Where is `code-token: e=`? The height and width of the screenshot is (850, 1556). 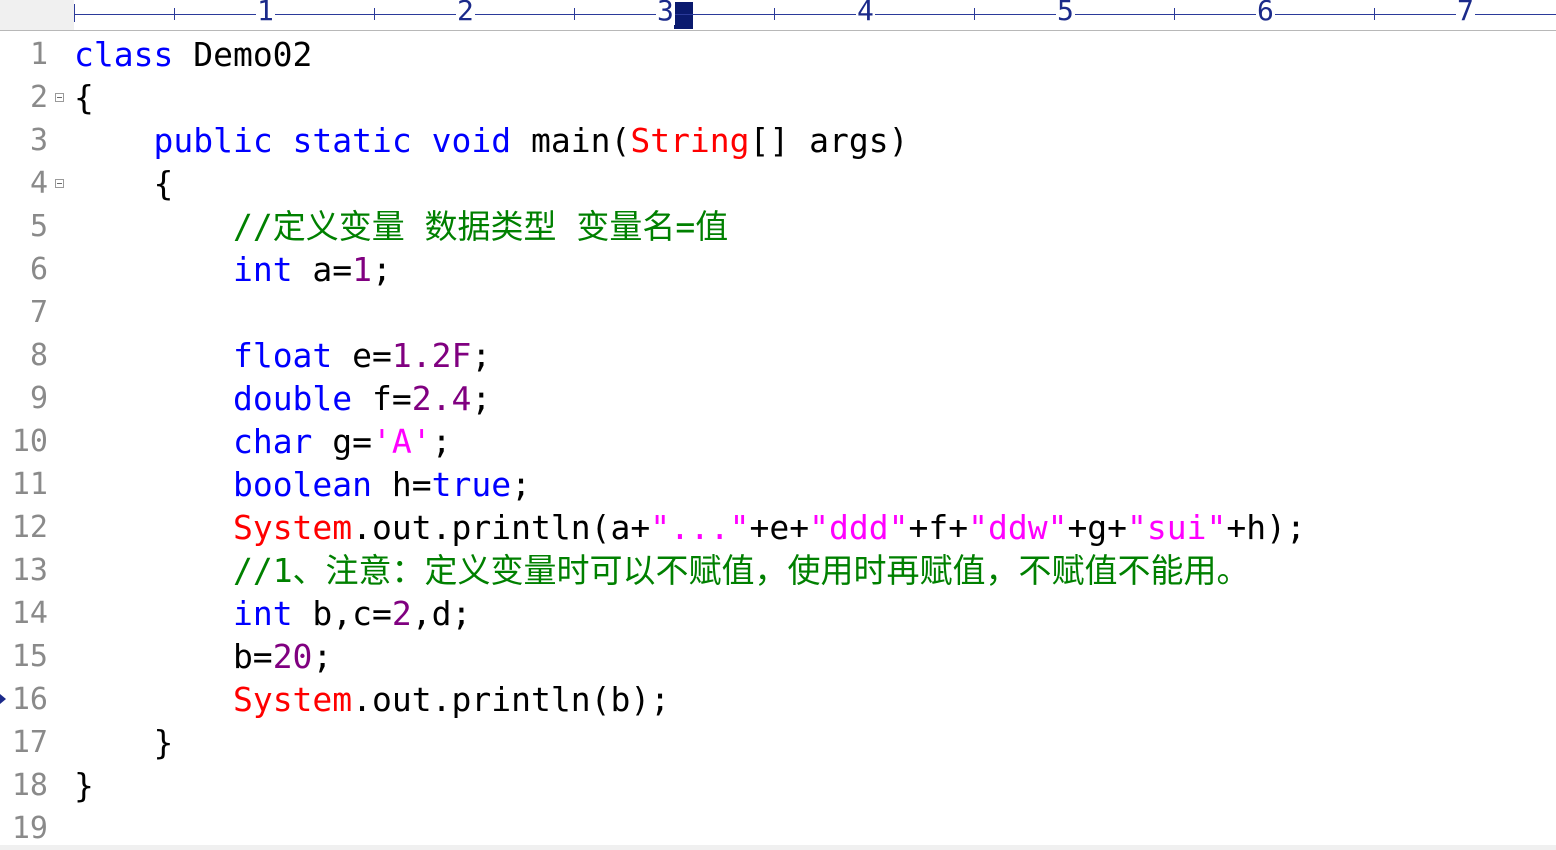
code-token: e= is located at coordinates (362, 355).